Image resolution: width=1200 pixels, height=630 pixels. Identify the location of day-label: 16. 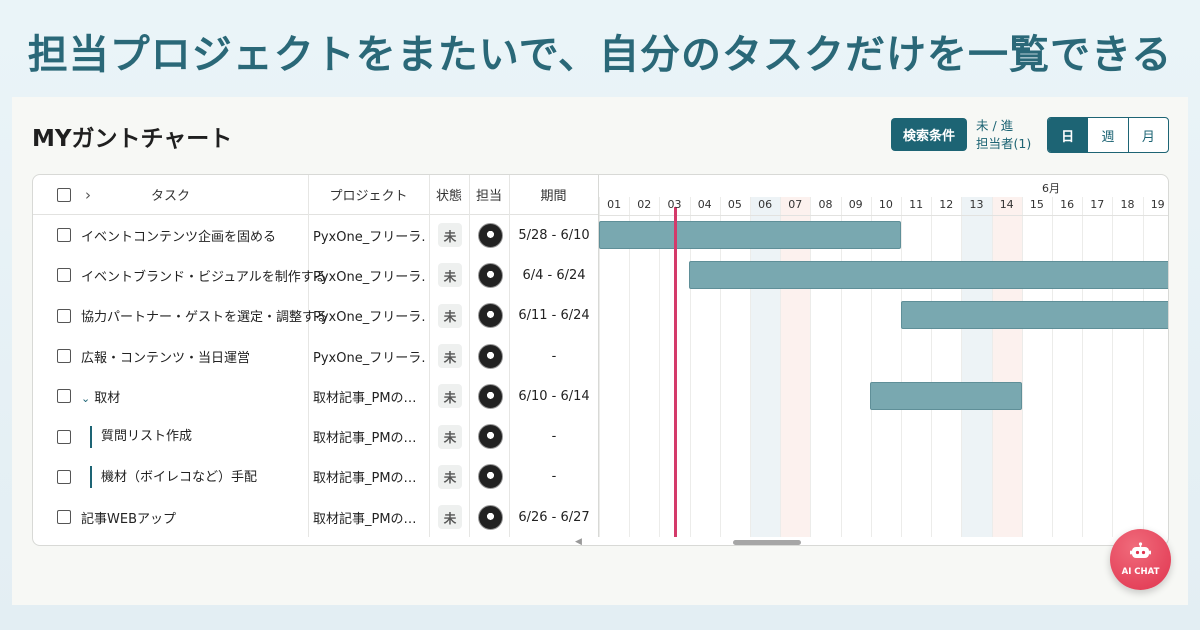
(1067, 204).